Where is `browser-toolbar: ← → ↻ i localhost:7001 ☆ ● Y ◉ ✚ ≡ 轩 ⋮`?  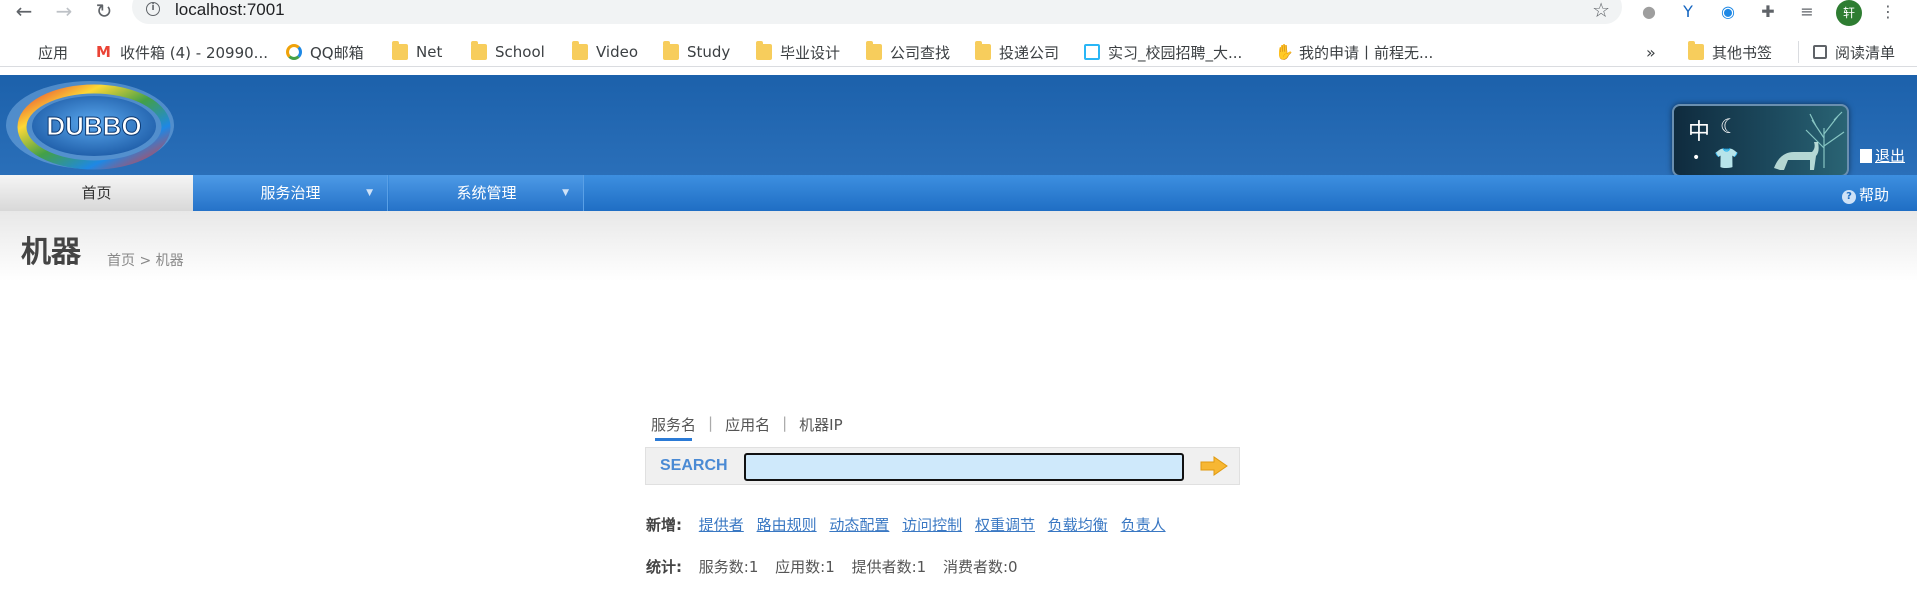 browser-toolbar: ← → ↻ i localhost:7001 ☆ ● Y ◉ ✚ ≡ 轩 ⋮ is located at coordinates (958, 13).